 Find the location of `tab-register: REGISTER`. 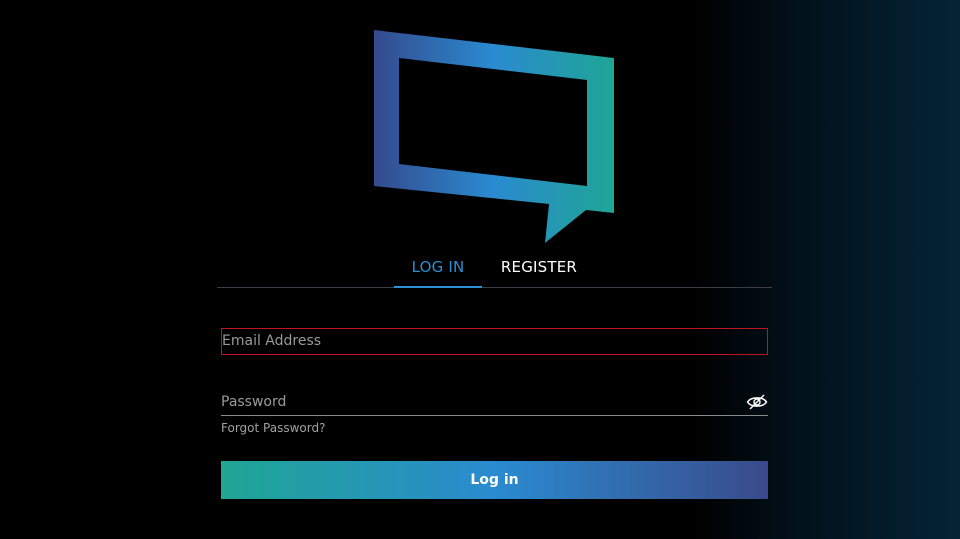

tab-register: REGISTER is located at coordinates (539, 272).